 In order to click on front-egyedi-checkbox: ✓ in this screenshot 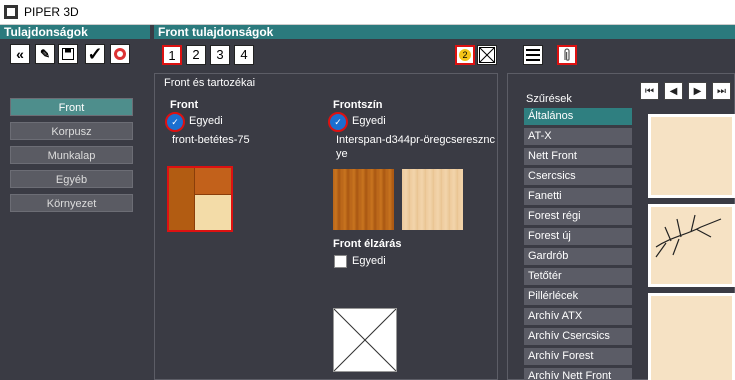, I will do `click(175, 122)`.